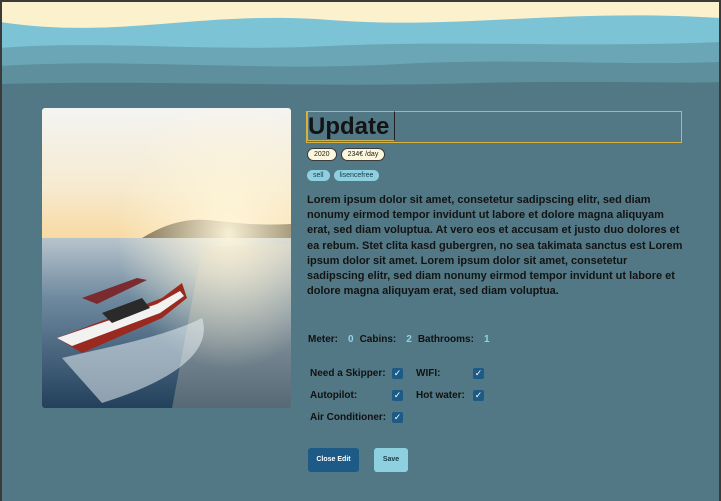 The image size is (721, 501). What do you see at coordinates (487, 339) in the screenshot?
I see `bathrooms-value: 1` at bounding box center [487, 339].